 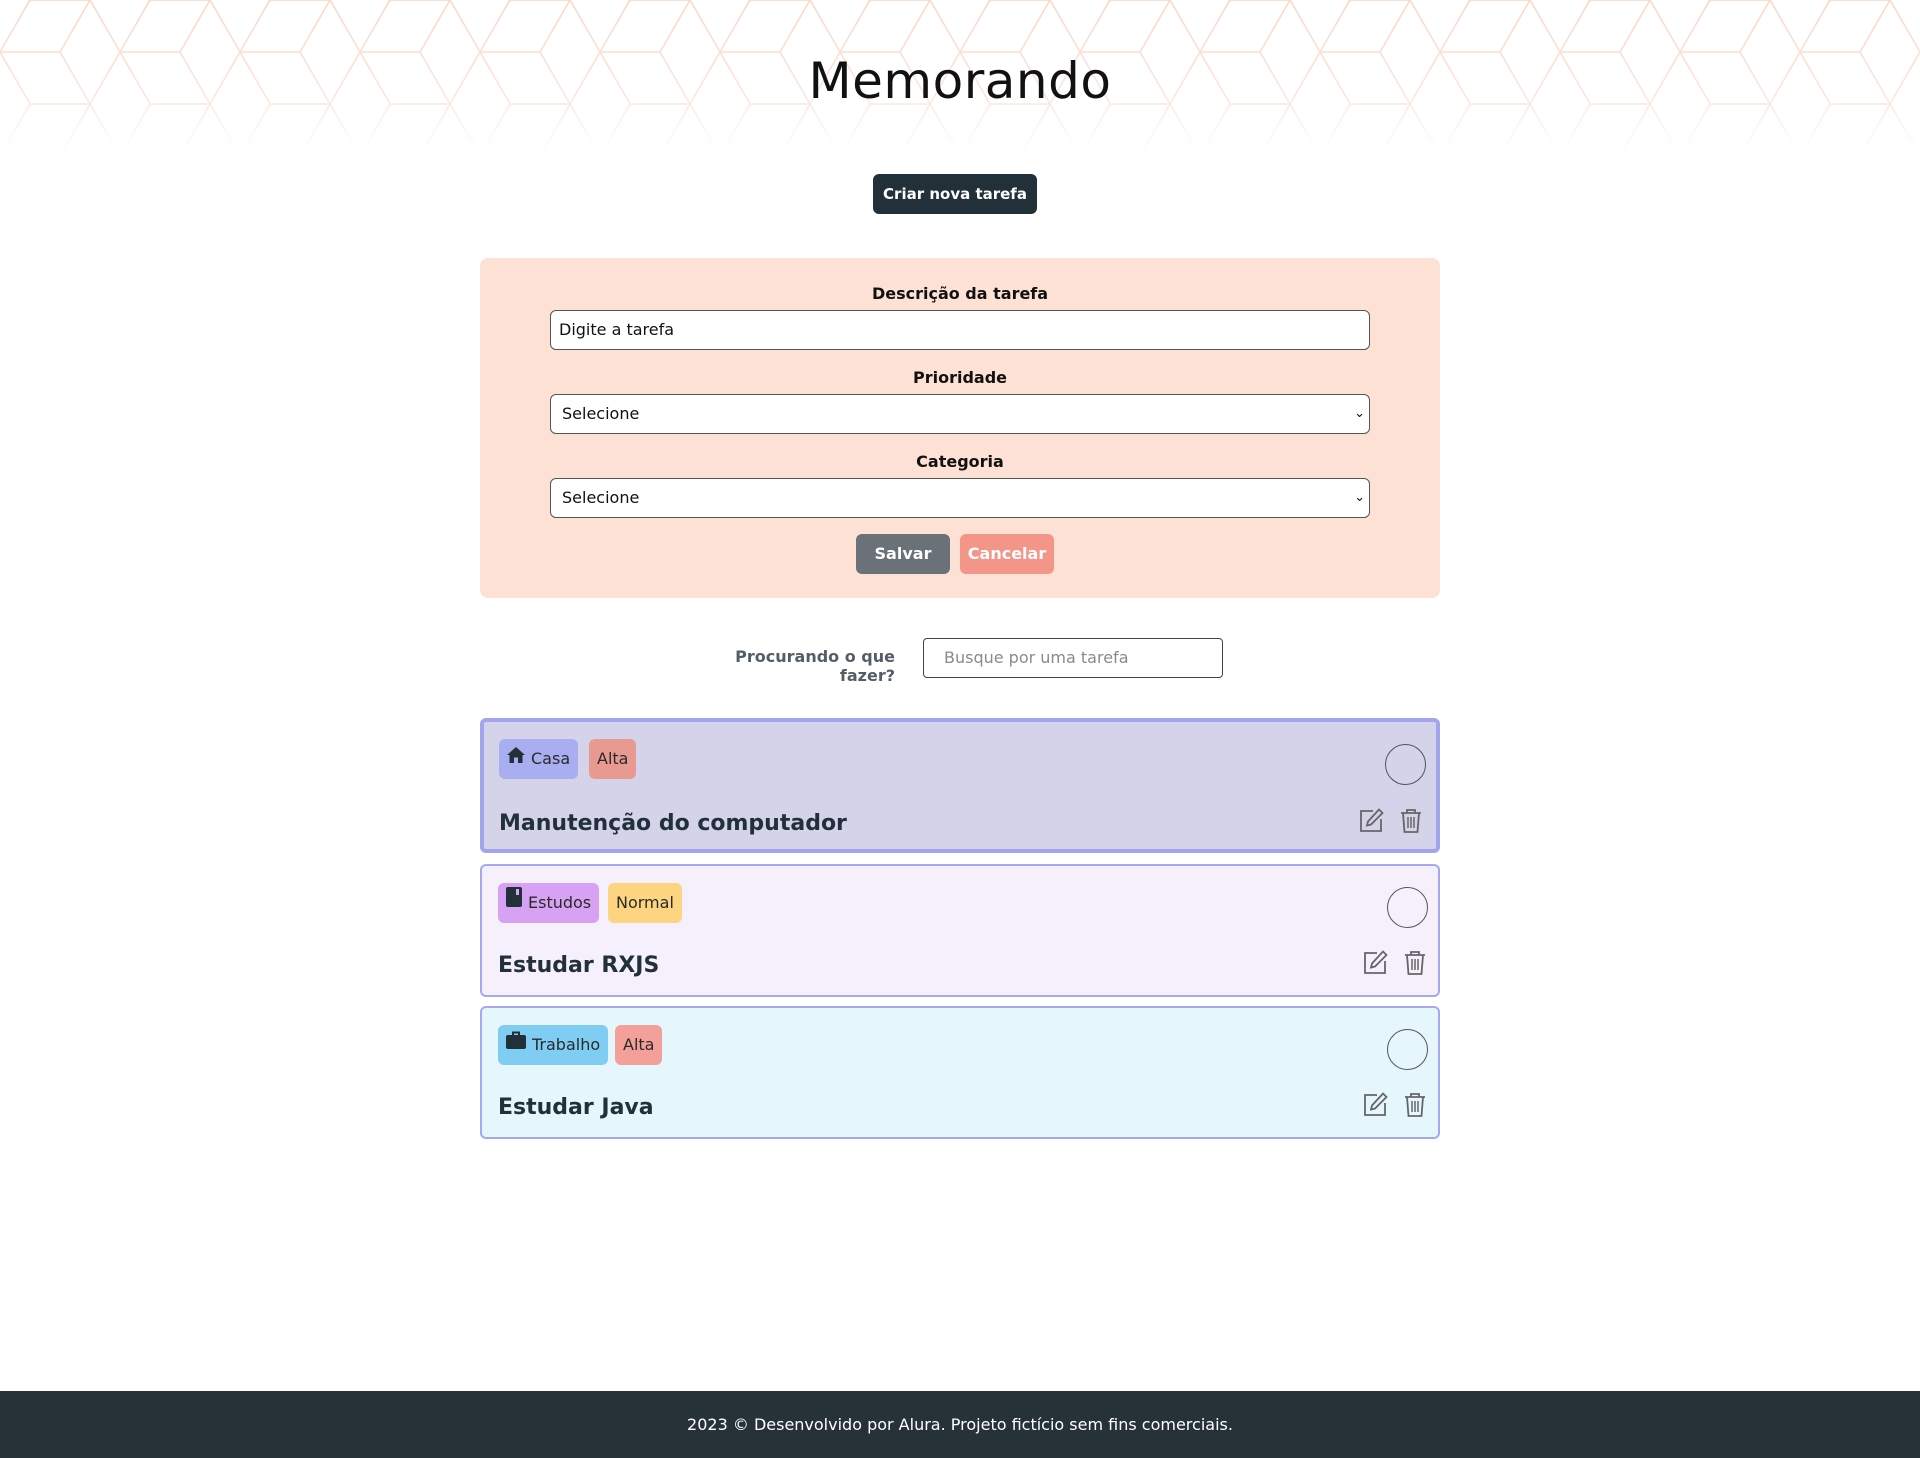 What do you see at coordinates (960, 930) in the screenshot?
I see `task-card: Estudos Normal Estudar RXJS` at bounding box center [960, 930].